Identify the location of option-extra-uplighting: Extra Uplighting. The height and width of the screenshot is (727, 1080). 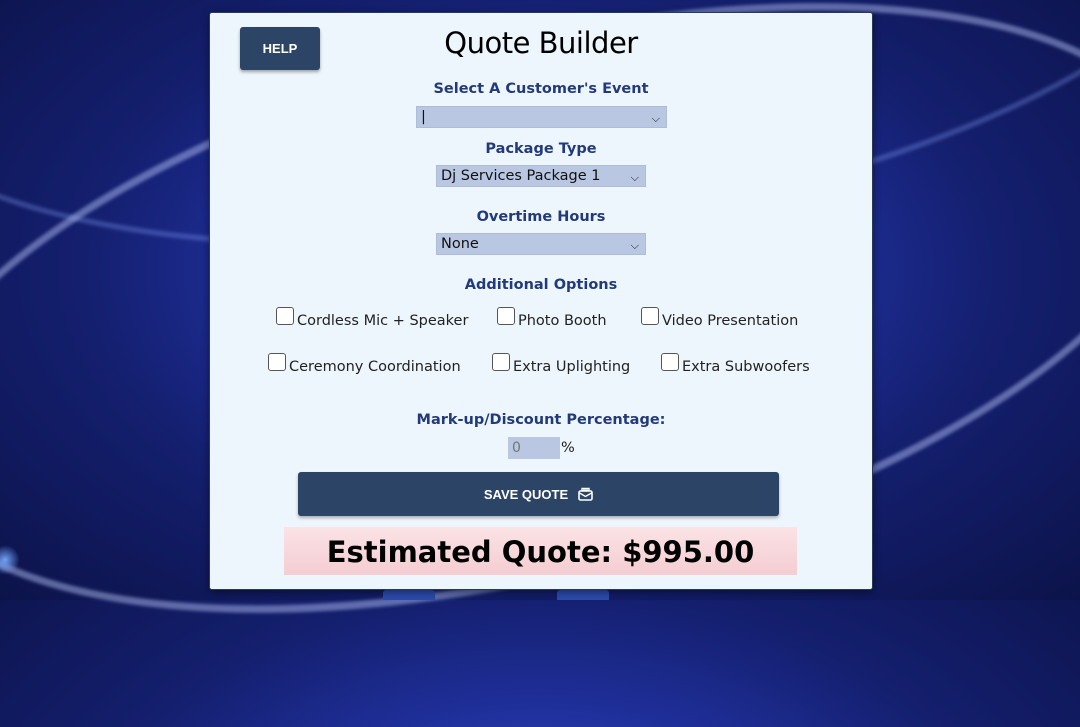
(561, 364).